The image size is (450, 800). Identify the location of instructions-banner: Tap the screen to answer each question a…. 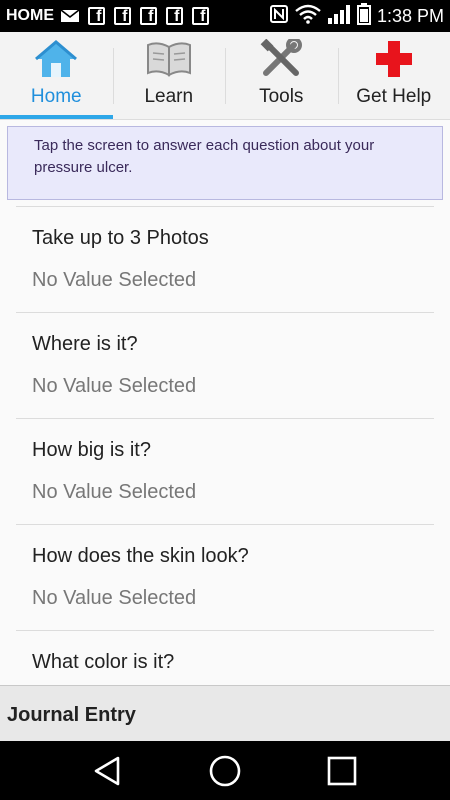
(225, 163).